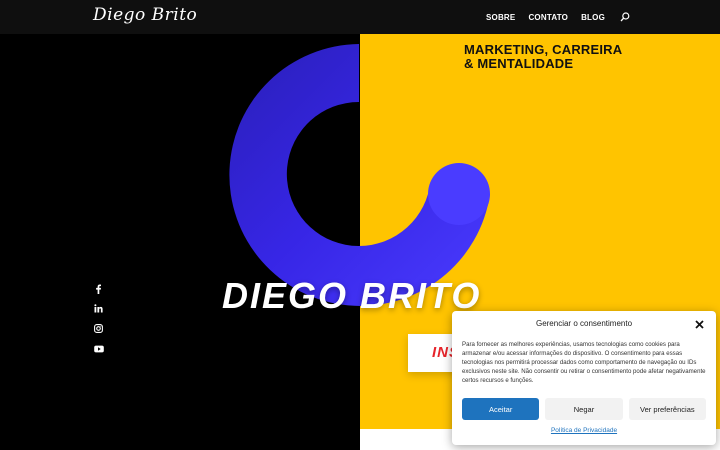 The image size is (720, 450). Describe the element at coordinates (593, 17) in the screenshot. I see `nav-item-blog: BLOG` at that location.